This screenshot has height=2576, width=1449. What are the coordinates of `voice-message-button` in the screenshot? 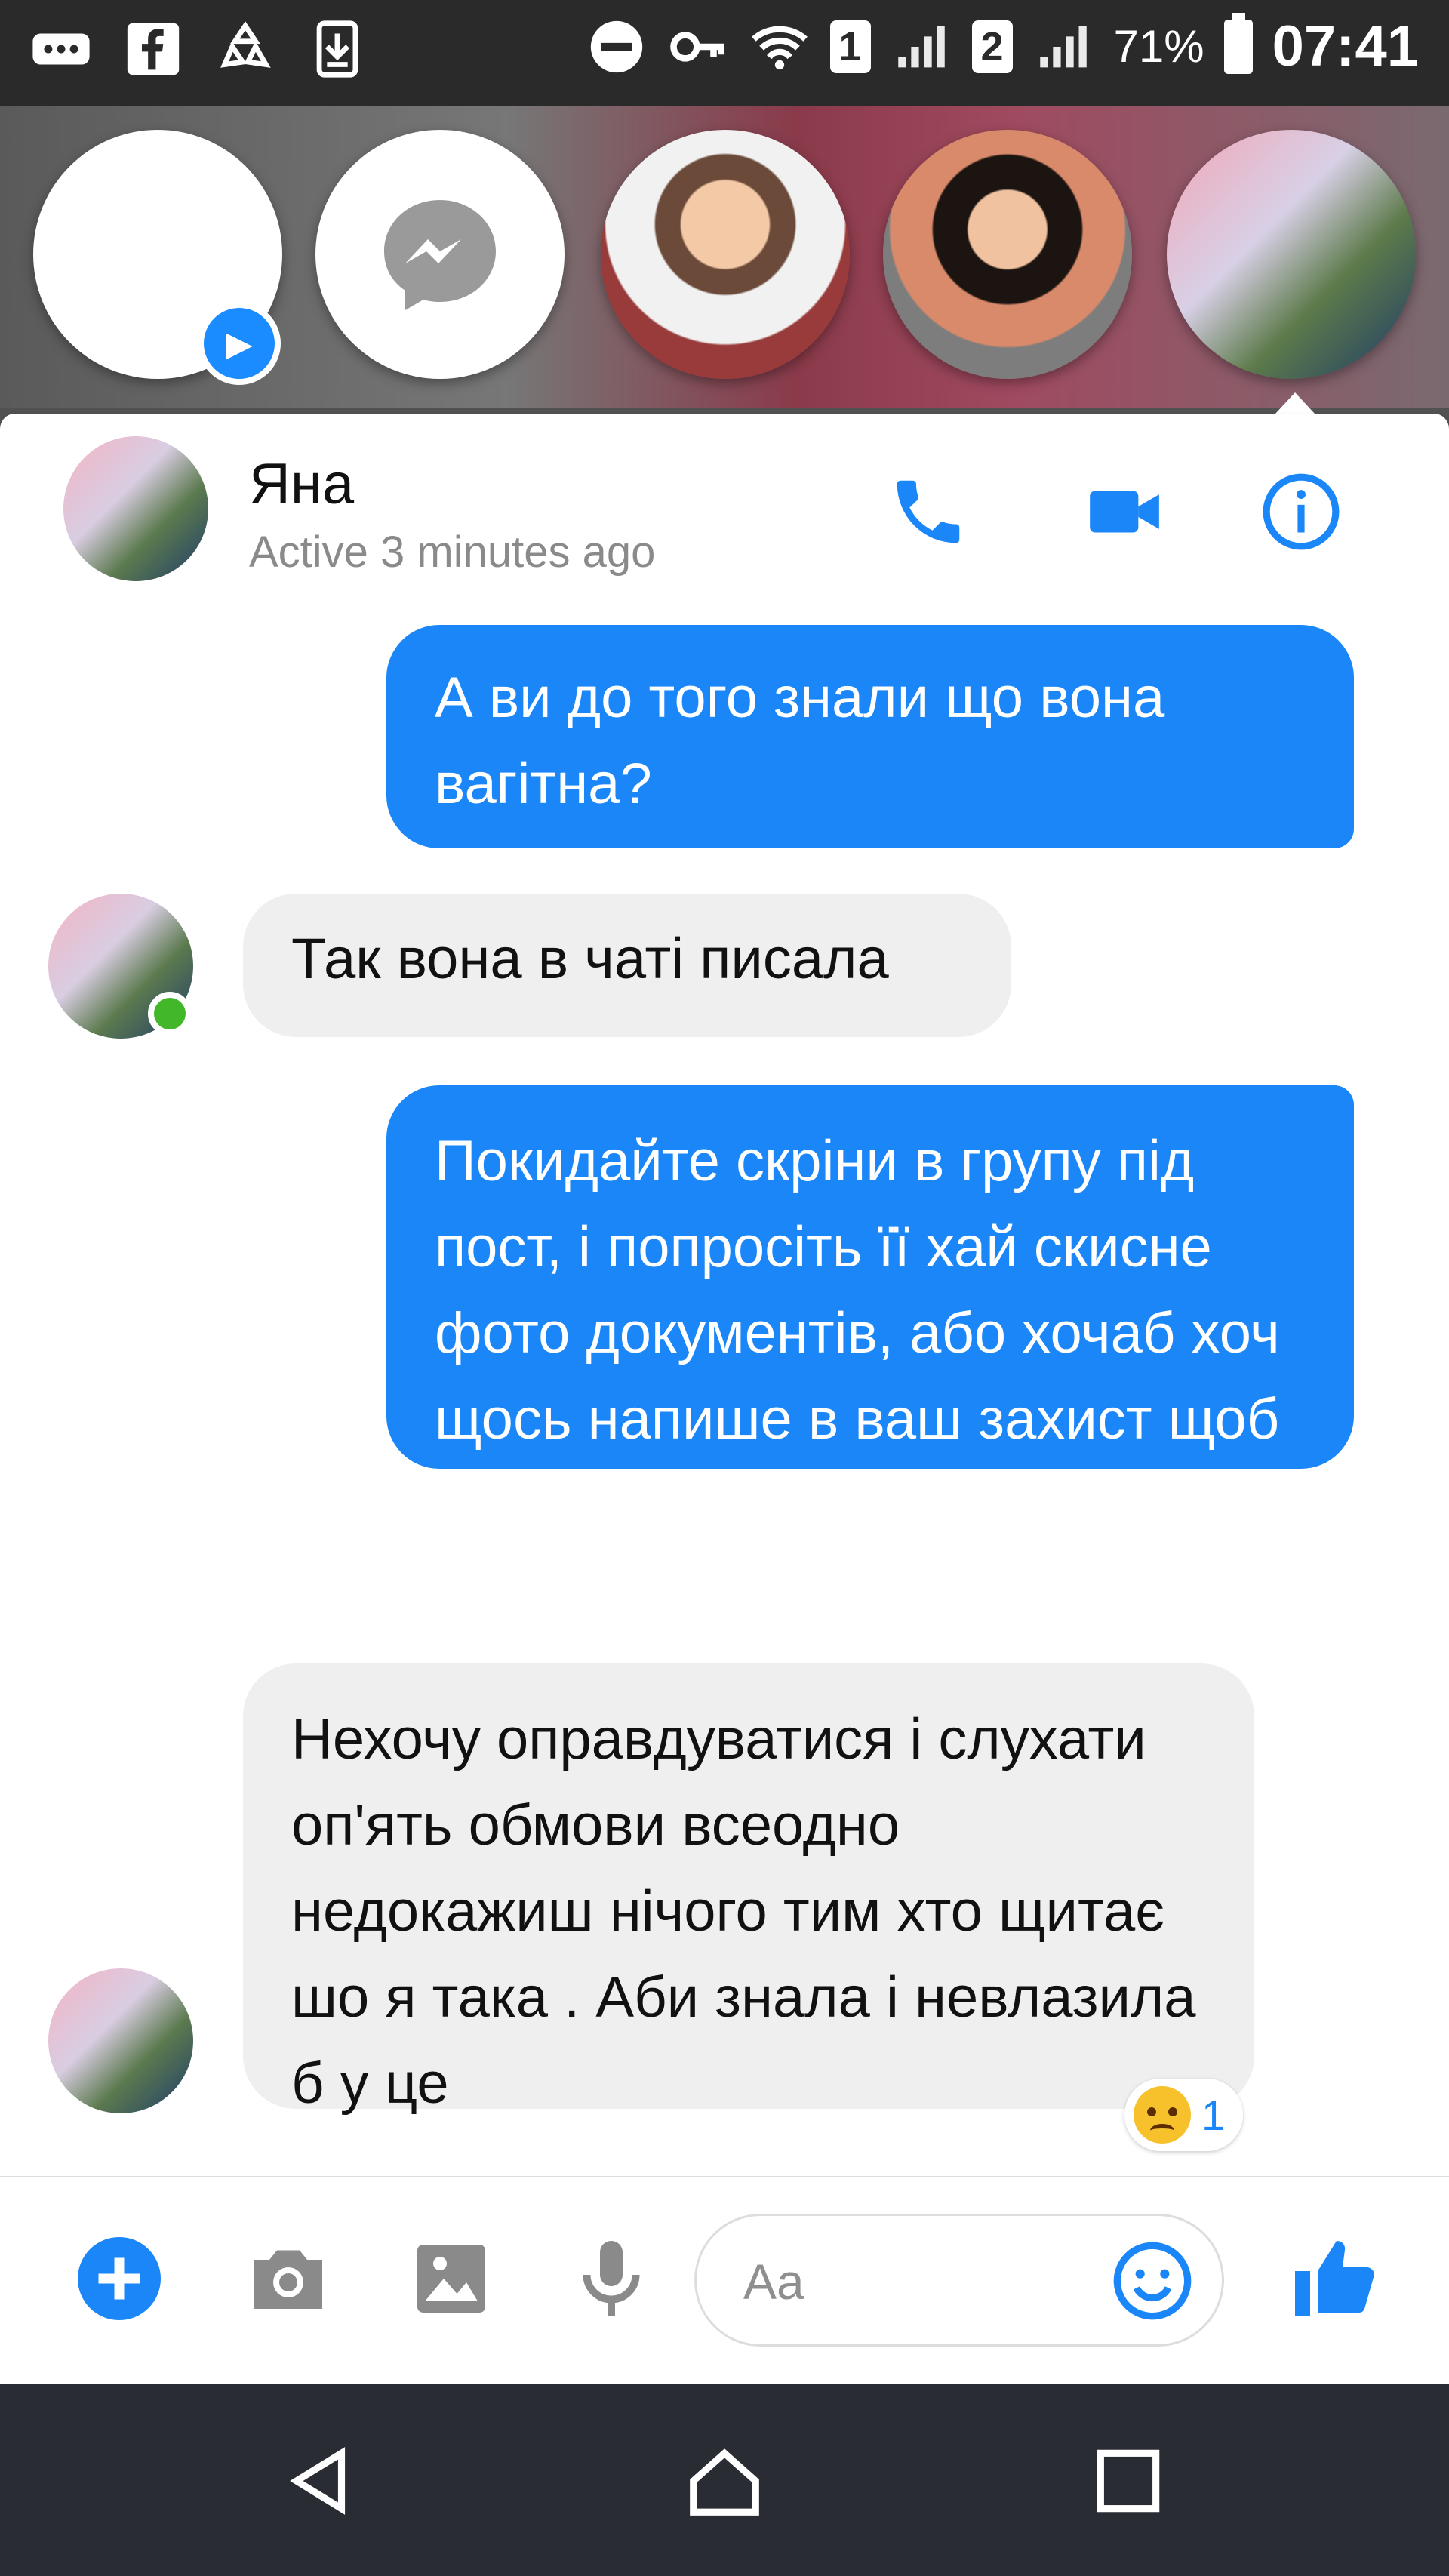 It's located at (611, 2278).